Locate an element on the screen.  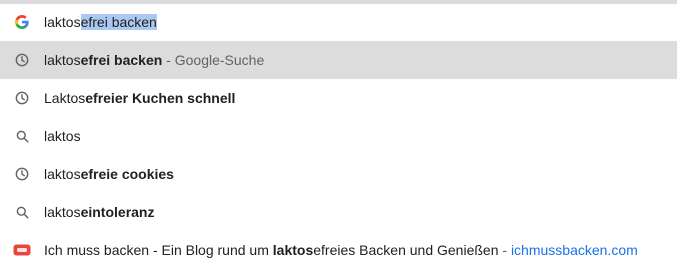
suggestion-text: laktoseintoleranz is located at coordinates (99, 212).